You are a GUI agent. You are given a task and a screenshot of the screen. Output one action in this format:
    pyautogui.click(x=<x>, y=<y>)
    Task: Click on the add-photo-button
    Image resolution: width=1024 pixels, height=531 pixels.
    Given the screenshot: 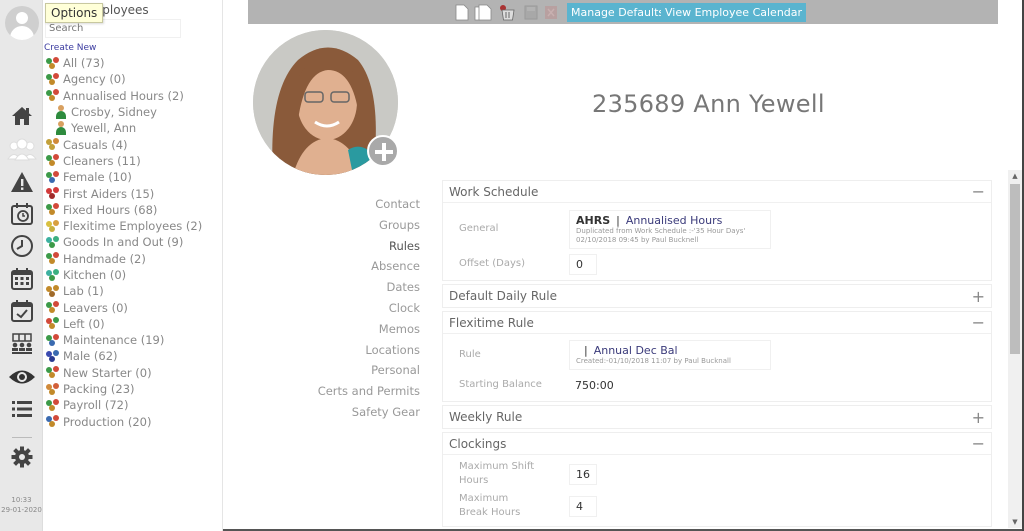 What is the action you would take?
    pyautogui.click(x=383, y=151)
    